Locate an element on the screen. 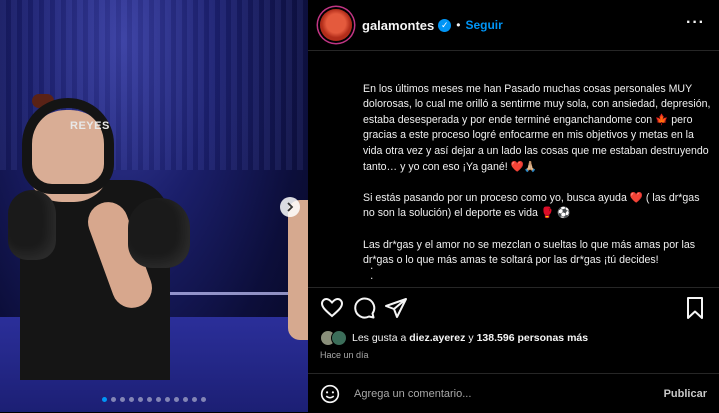  comment-input is located at coordinates (508, 393).